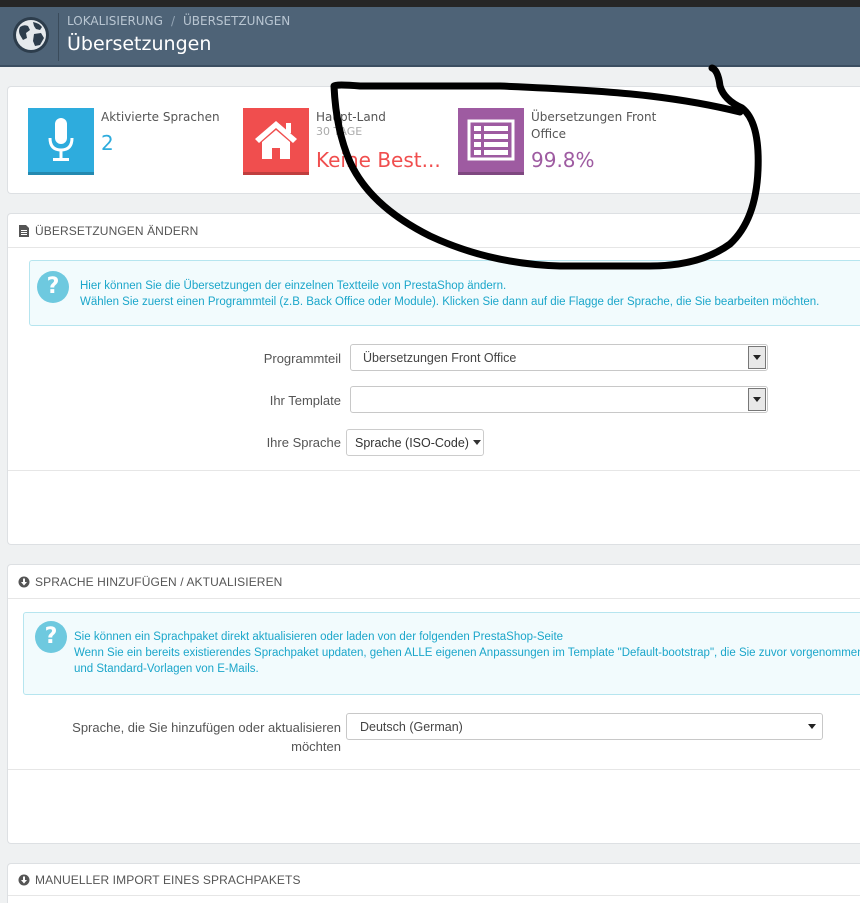 This screenshot has height=903, width=860. I want to click on list-icon, so click(491, 141).